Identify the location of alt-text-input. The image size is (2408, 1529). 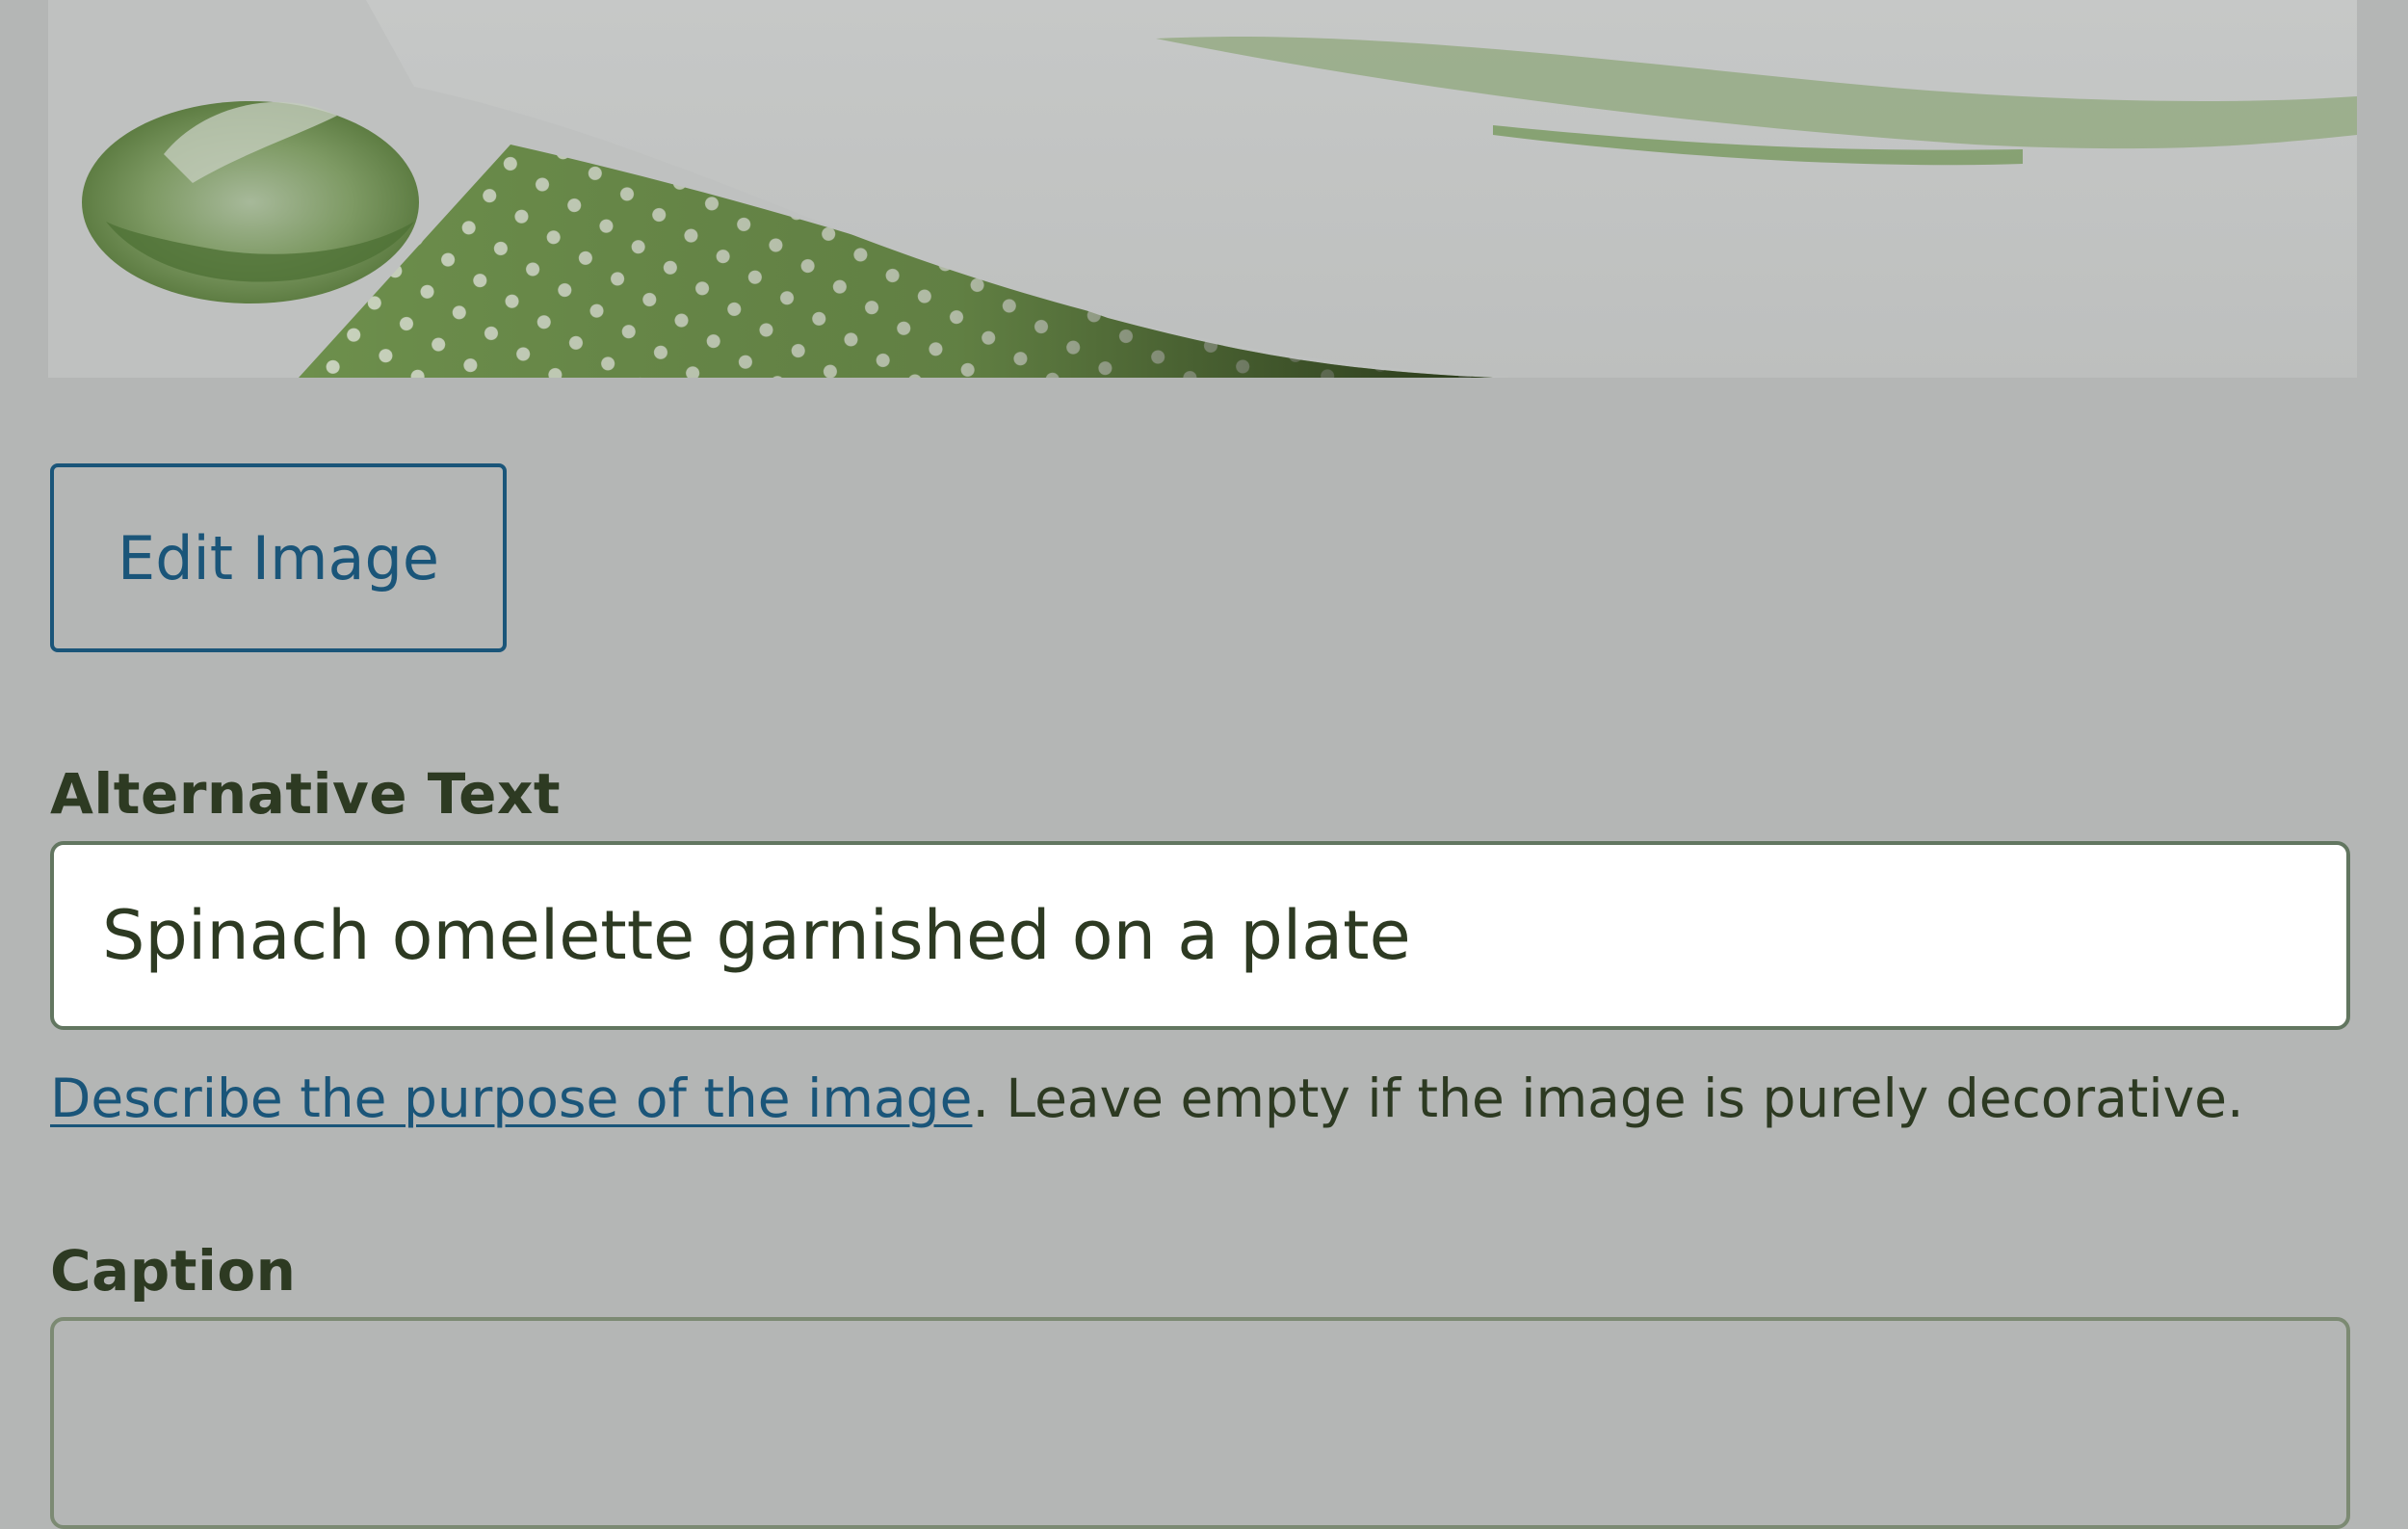
(1200, 936).